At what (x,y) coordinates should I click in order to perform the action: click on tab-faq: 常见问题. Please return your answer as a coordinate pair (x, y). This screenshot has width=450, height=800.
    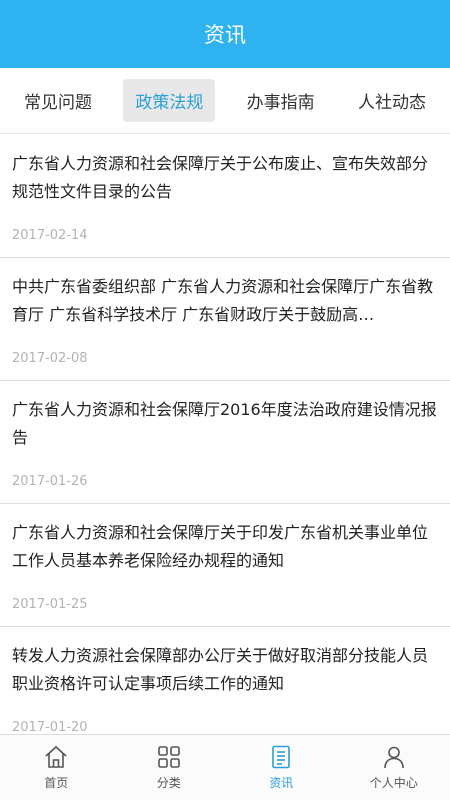
    Looking at the image, I should click on (58, 100).